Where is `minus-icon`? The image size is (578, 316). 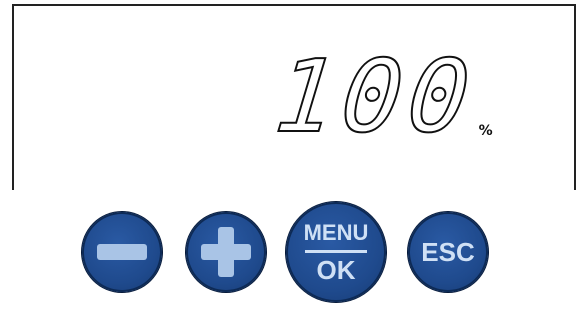
minus-icon is located at coordinates (122, 252).